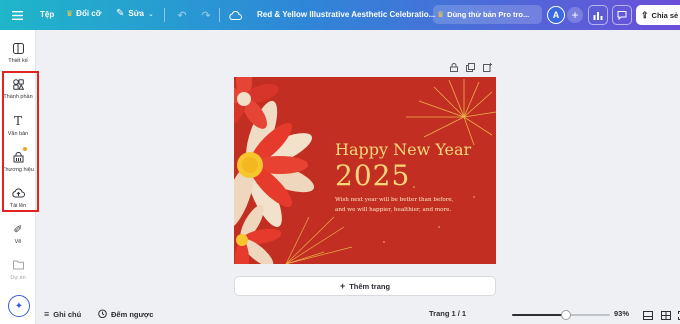  Describe the element at coordinates (17, 15) in the screenshot. I see `menu-icon` at that location.